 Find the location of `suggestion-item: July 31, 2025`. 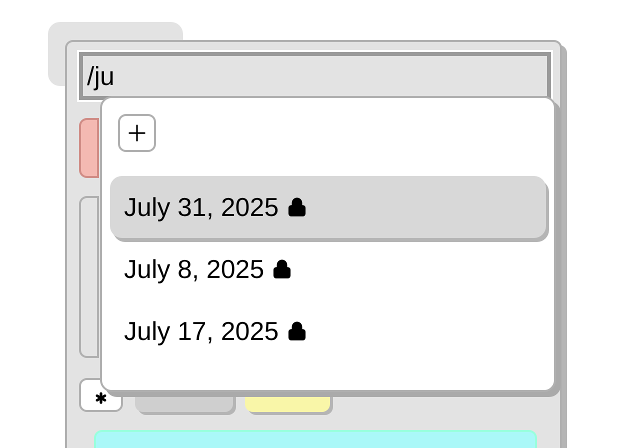

suggestion-item: July 31, 2025 is located at coordinates (328, 207).